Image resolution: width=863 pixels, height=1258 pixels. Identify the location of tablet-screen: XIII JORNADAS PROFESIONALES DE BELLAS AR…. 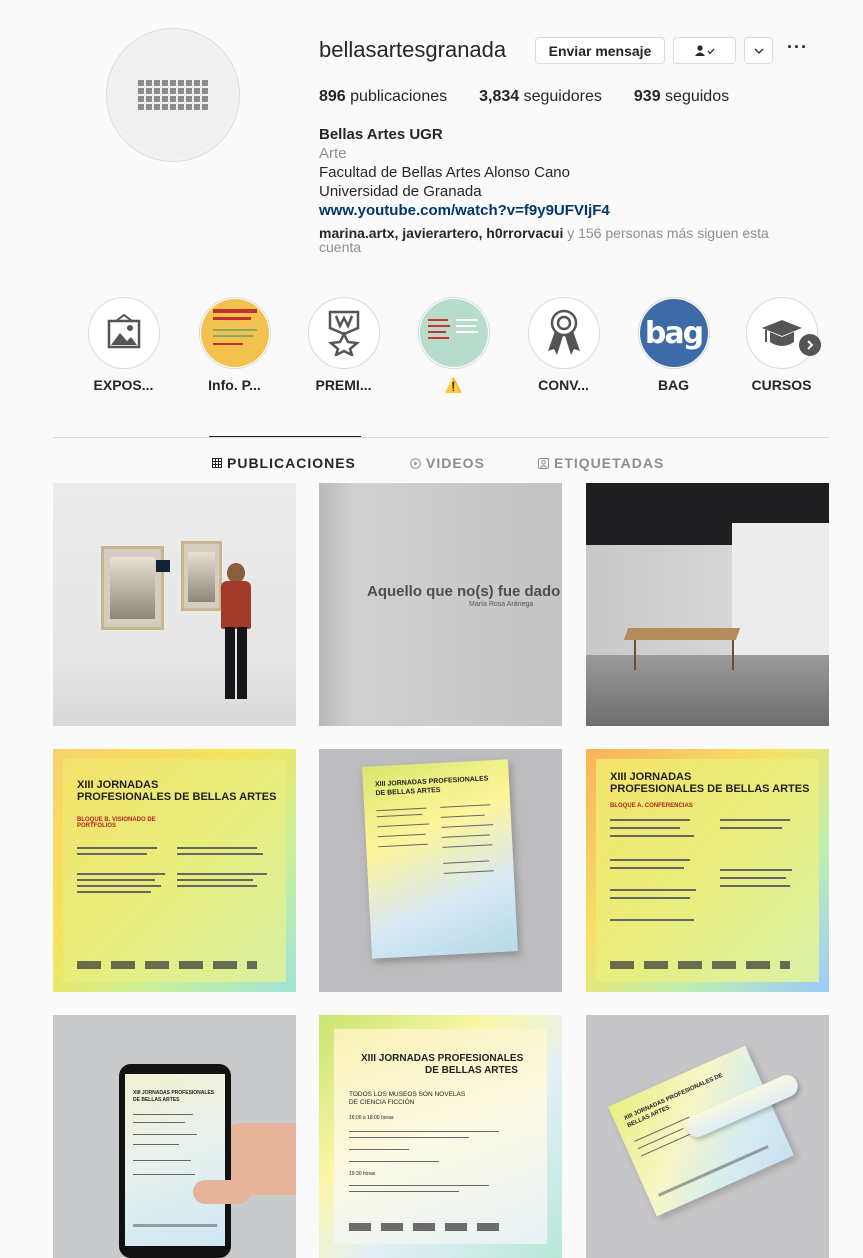
(175, 1160).